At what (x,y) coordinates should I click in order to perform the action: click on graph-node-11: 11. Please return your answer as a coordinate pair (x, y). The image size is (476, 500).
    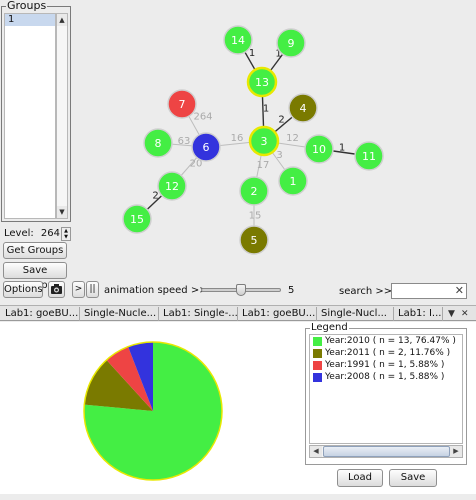
    Looking at the image, I should click on (369, 156).